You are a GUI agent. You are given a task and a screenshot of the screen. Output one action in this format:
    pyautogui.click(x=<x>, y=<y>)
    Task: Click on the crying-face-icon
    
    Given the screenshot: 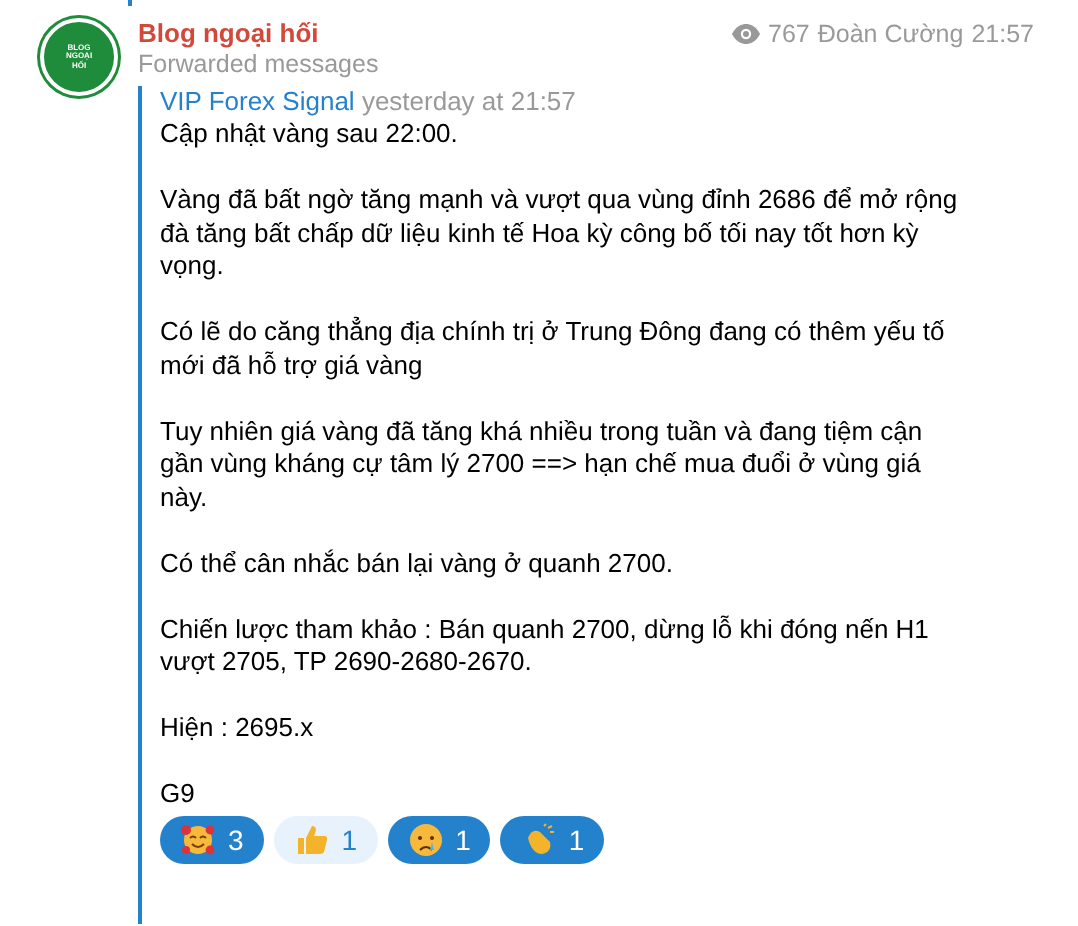 What is the action you would take?
    pyautogui.click(x=425, y=839)
    